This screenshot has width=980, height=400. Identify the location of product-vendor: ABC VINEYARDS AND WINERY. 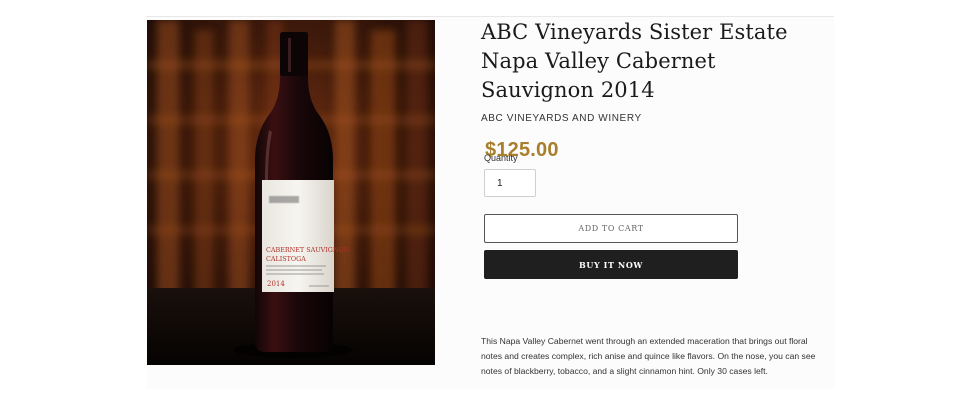
(656, 118).